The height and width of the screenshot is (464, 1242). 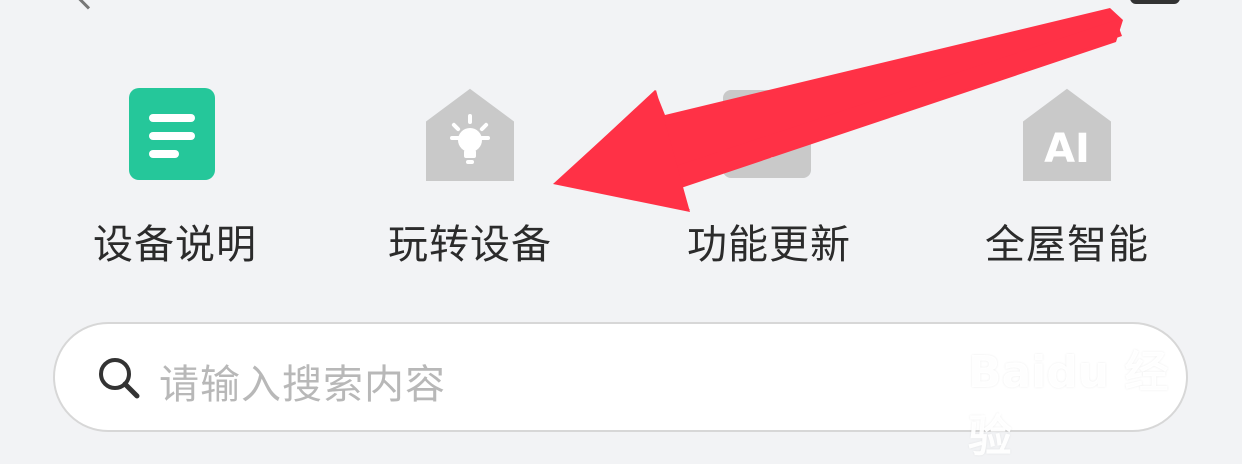 What do you see at coordinates (89, 5) in the screenshot?
I see `status-fragment-left` at bounding box center [89, 5].